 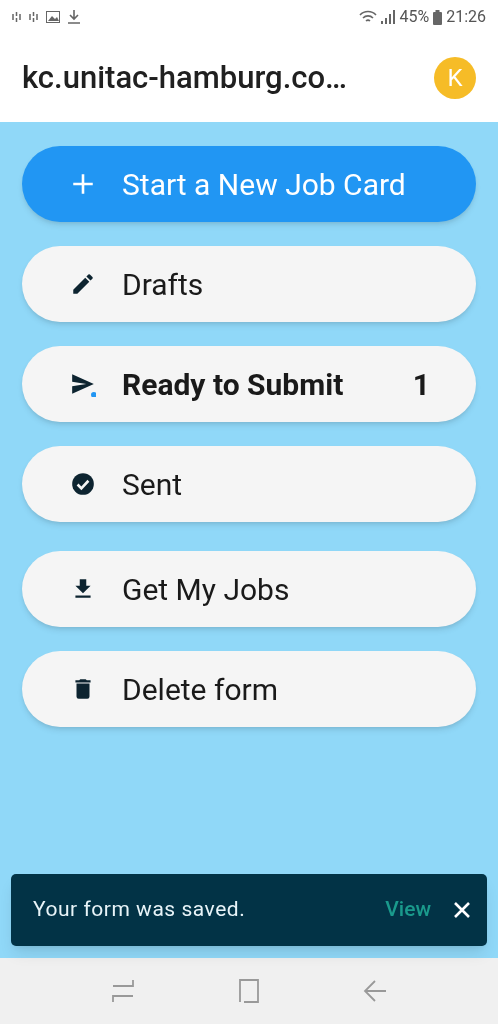 I want to click on menu-button: Drafts, so click(x=249, y=284).